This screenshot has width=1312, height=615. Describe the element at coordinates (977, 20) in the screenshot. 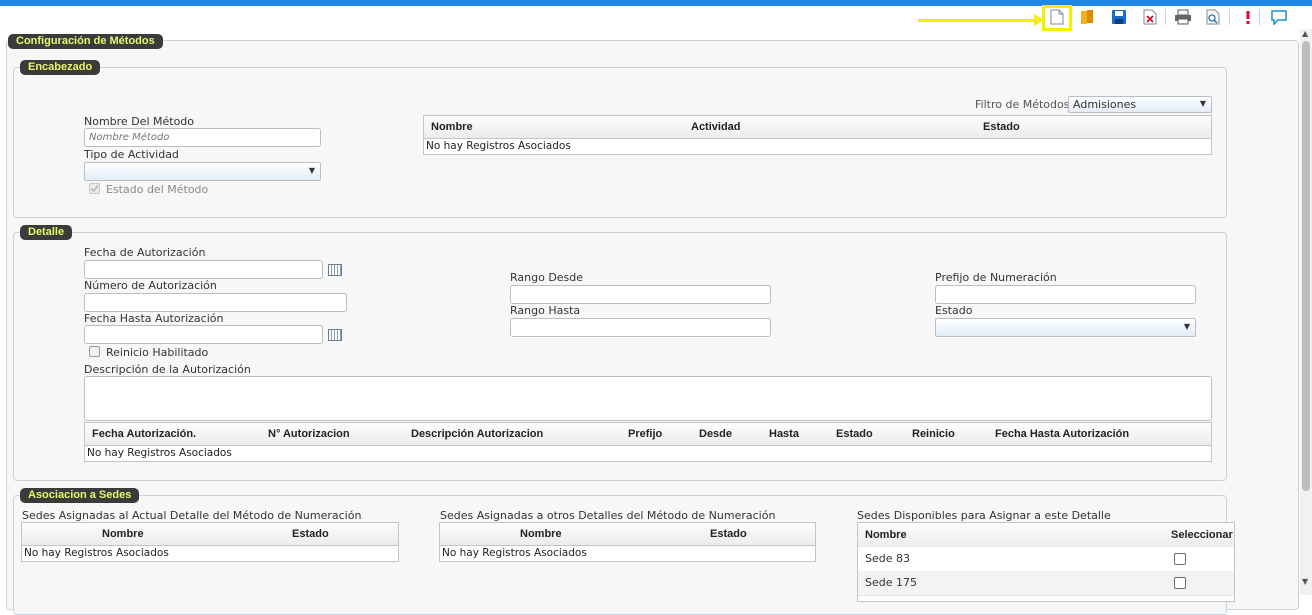

I see `annotation-arrow` at that location.